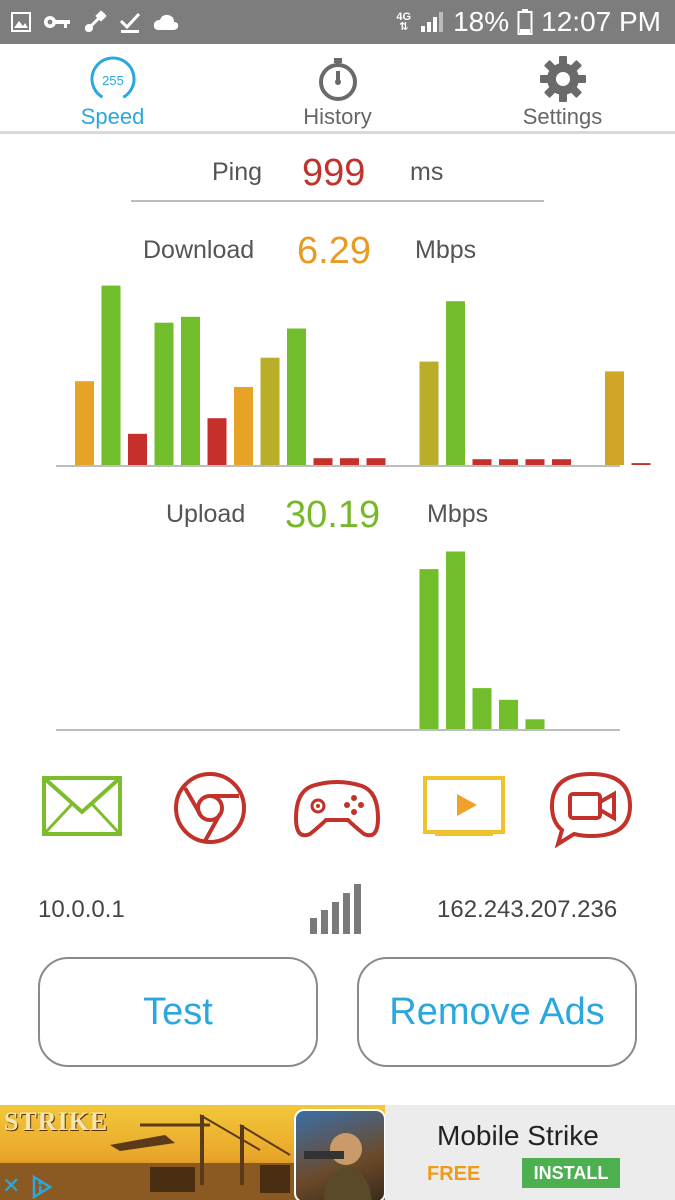 The height and width of the screenshot is (1200, 675). Describe the element at coordinates (454, 1174) in the screenshot. I see `ad-free-label: FREE` at that location.